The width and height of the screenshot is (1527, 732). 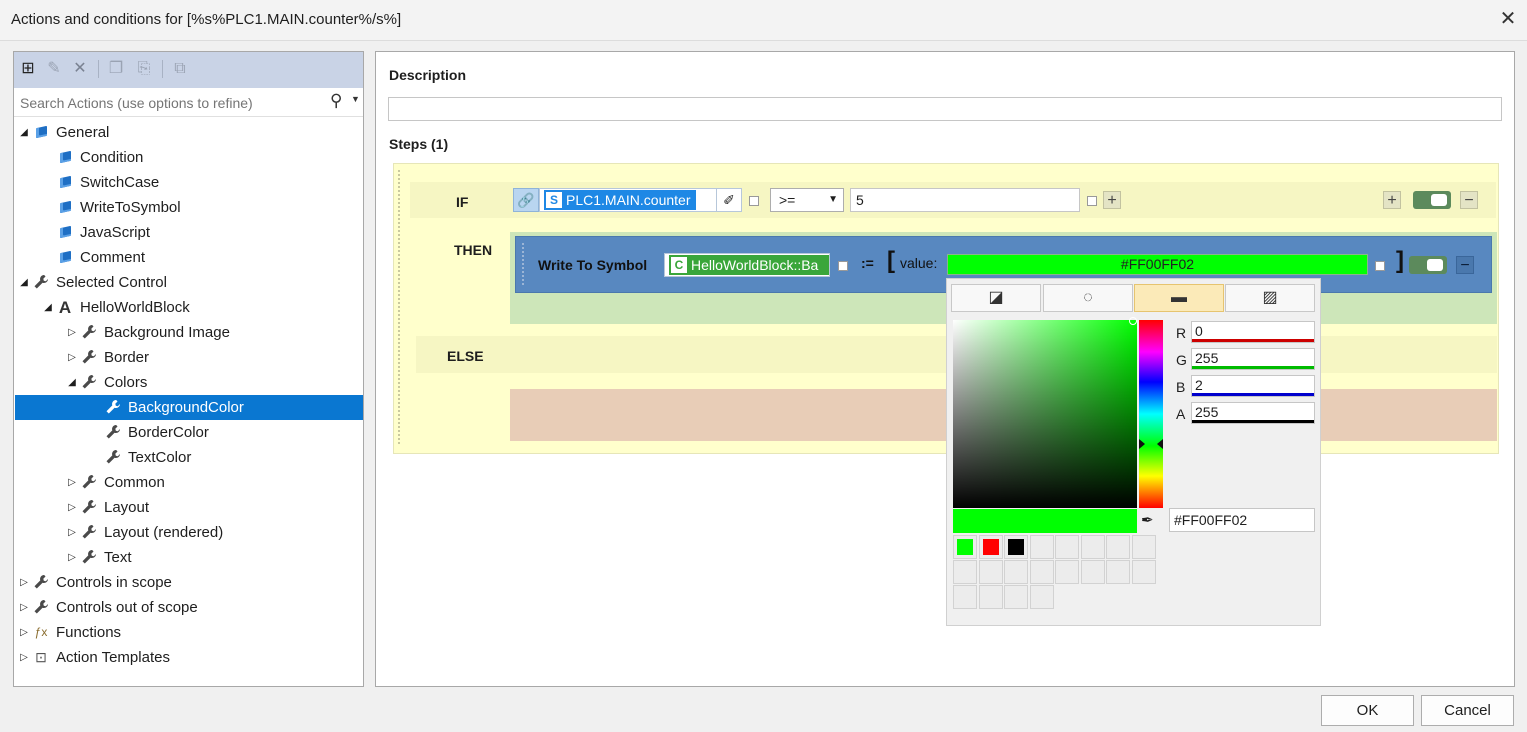 What do you see at coordinates (189, 557) in the screenshot?
I see `tree-item: ▷ Text` at bounding box center [189, 557].